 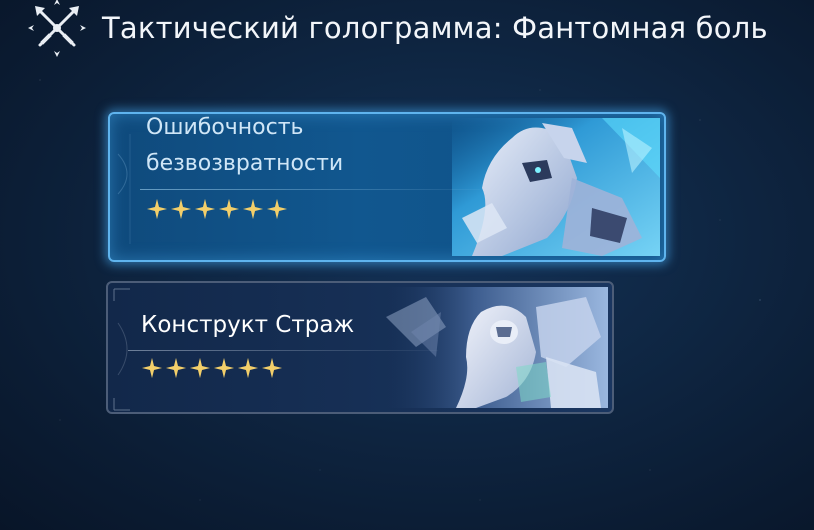 I want to click on enemy-name: Ошибочность безвозвратности, so click(x=245, y=145).